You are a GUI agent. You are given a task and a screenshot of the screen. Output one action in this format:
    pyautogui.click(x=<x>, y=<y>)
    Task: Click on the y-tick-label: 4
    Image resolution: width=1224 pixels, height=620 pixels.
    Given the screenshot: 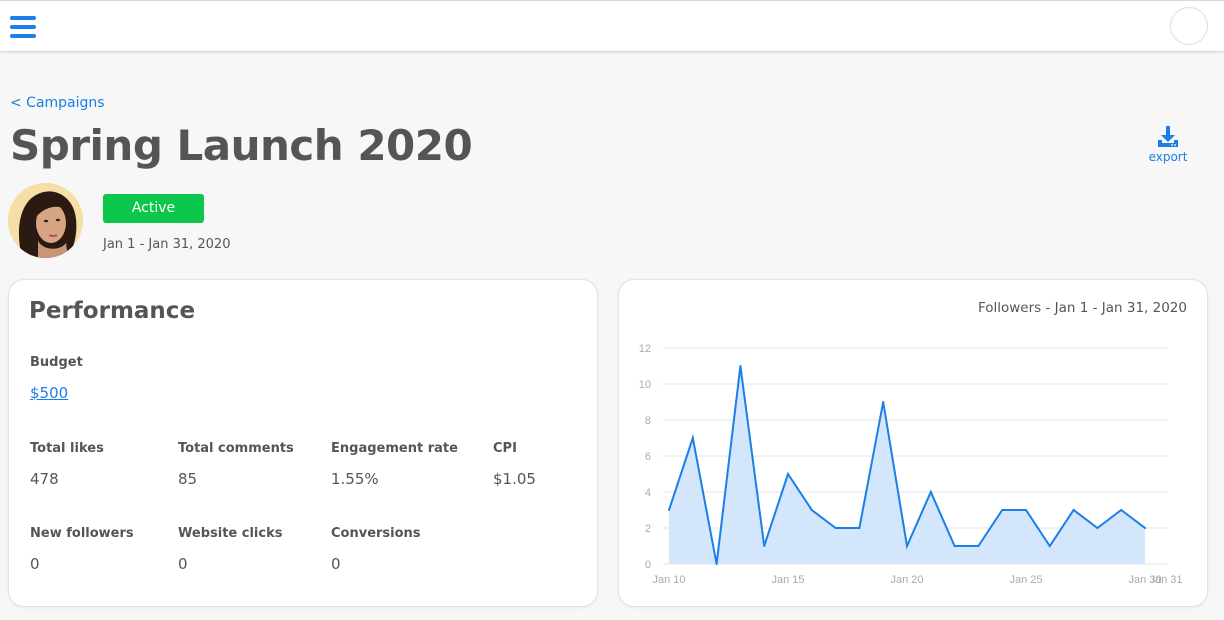 What is the action you would take?
    pyautogui.click(x=648, y=493)
    